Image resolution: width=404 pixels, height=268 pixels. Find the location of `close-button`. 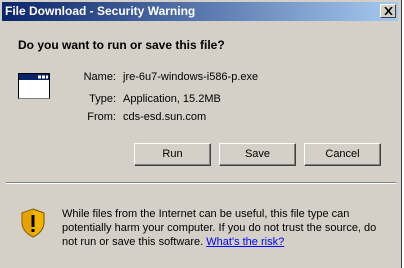

close-button is located at coordinates (388, 11).